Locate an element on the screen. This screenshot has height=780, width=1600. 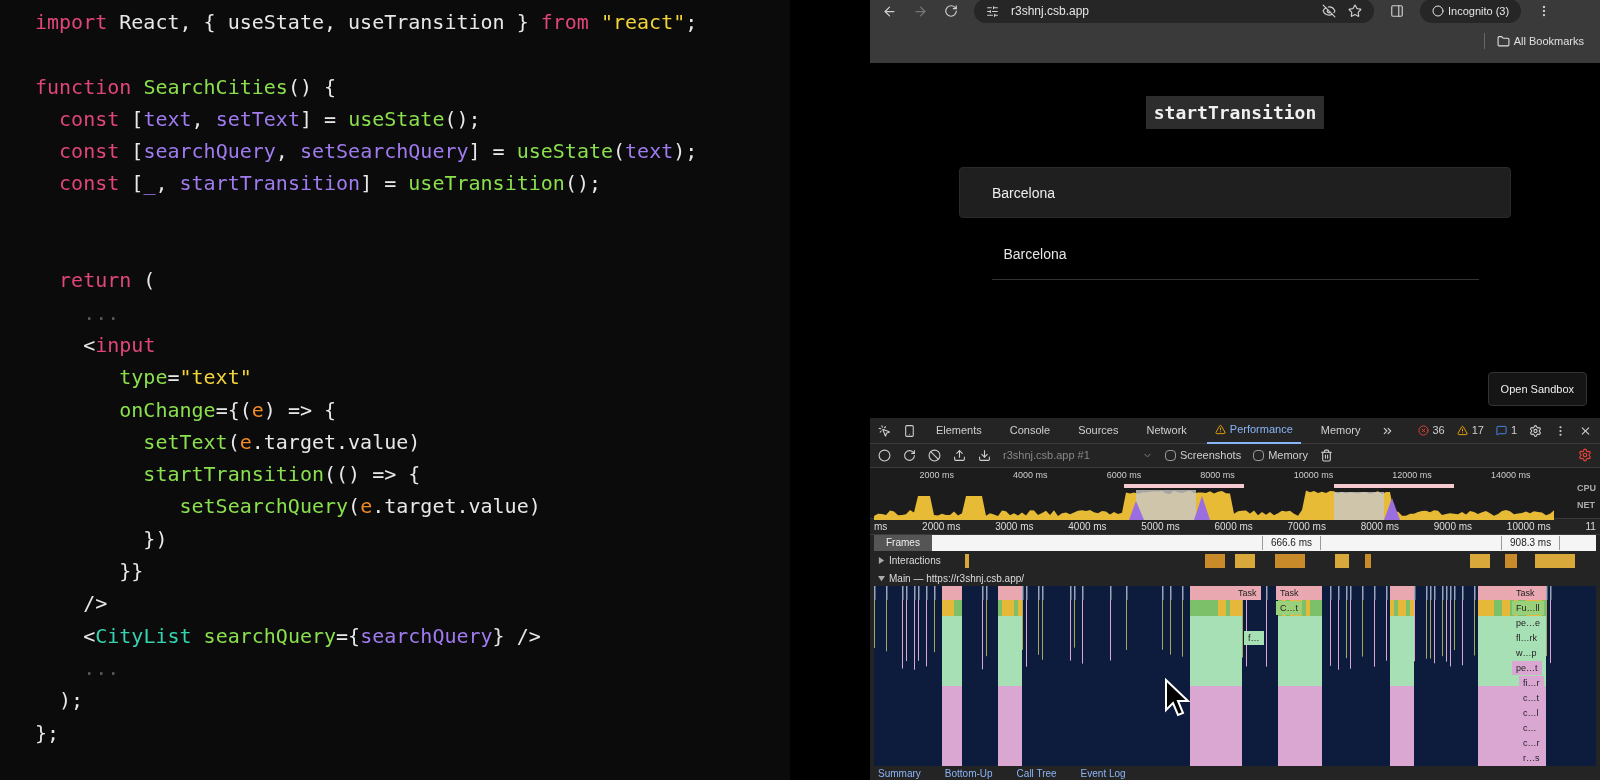
code-line: import React, { useState, useTransition } from "react"; is located at coordinates (366, 22).